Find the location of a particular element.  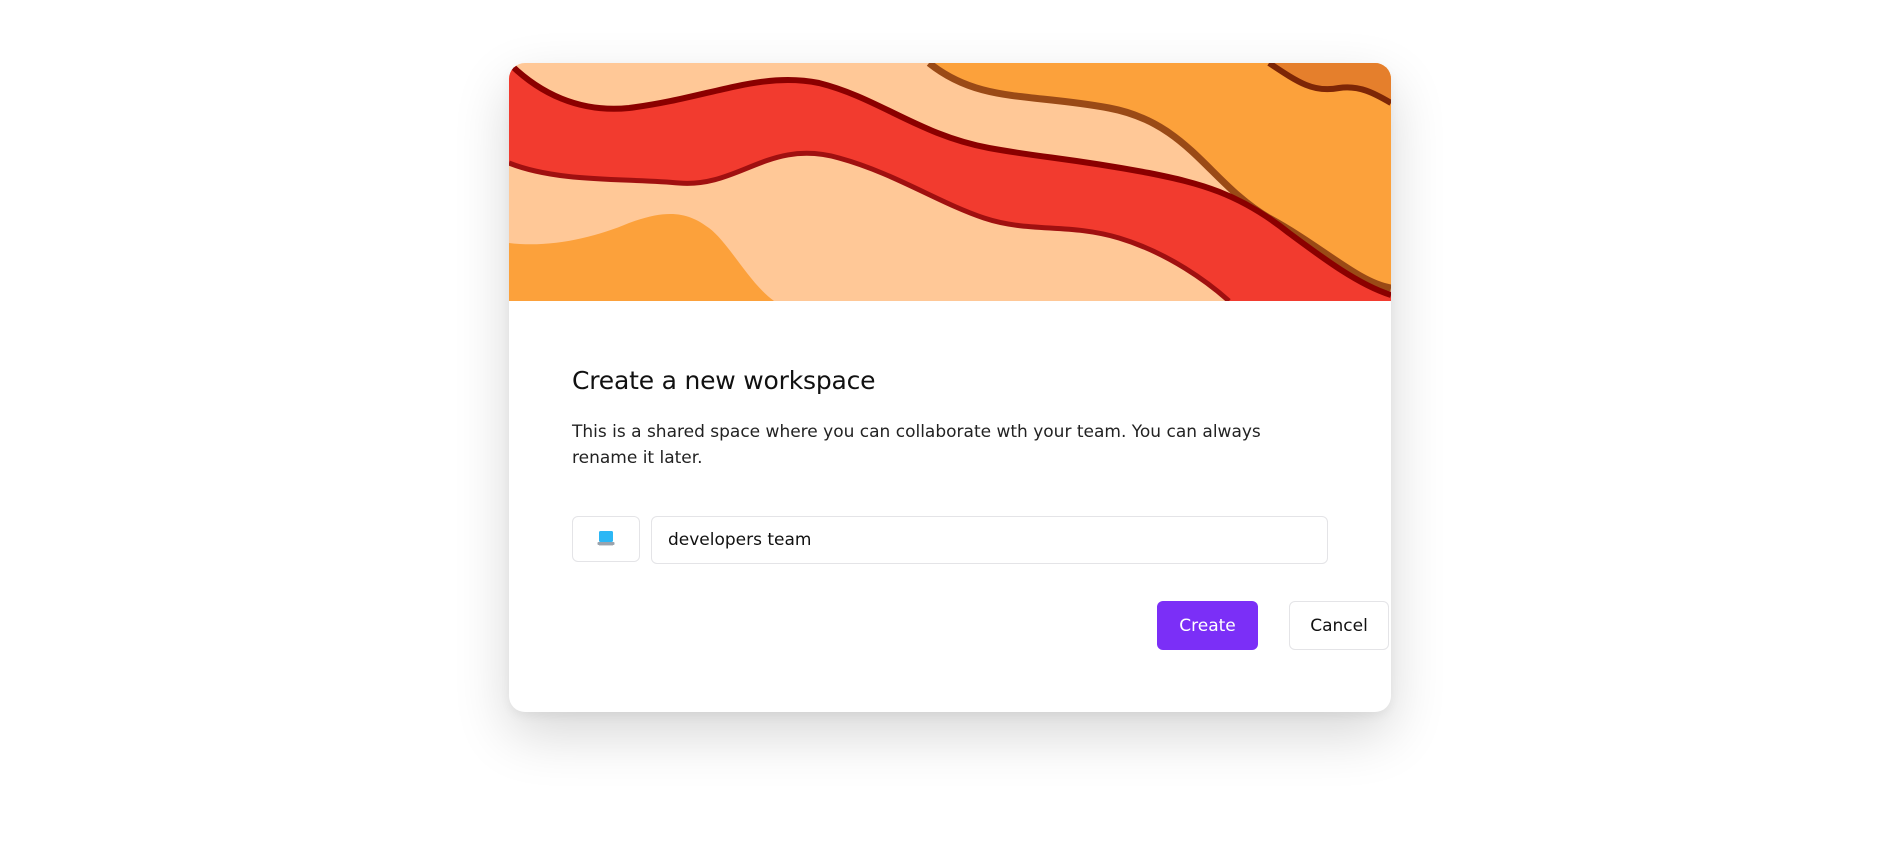

modal-title: Create a new workspace is located at coordinates (724, 380).